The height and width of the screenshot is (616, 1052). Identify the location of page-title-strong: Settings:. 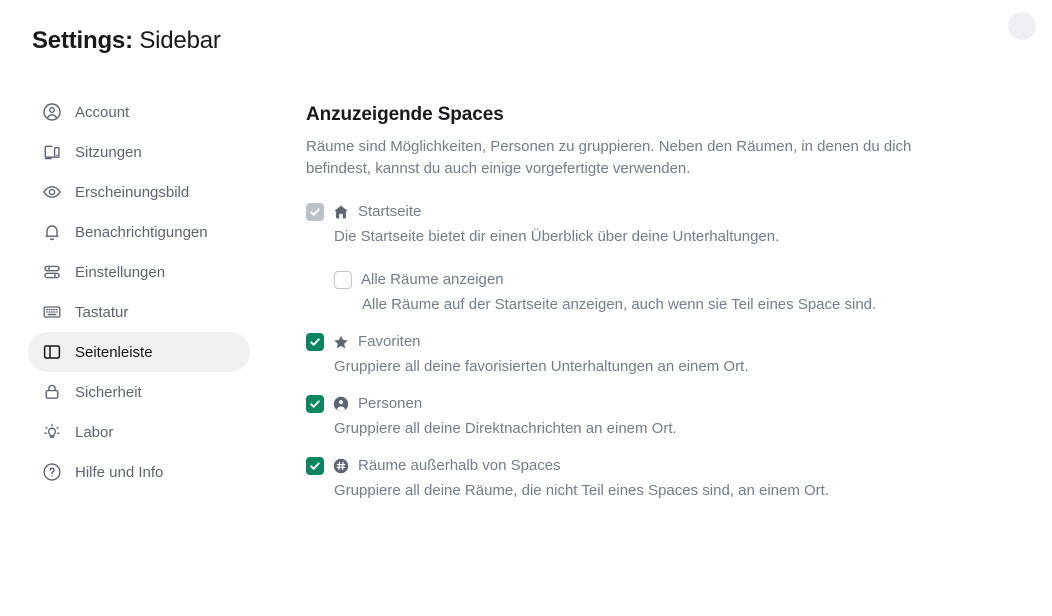
(82, 40).